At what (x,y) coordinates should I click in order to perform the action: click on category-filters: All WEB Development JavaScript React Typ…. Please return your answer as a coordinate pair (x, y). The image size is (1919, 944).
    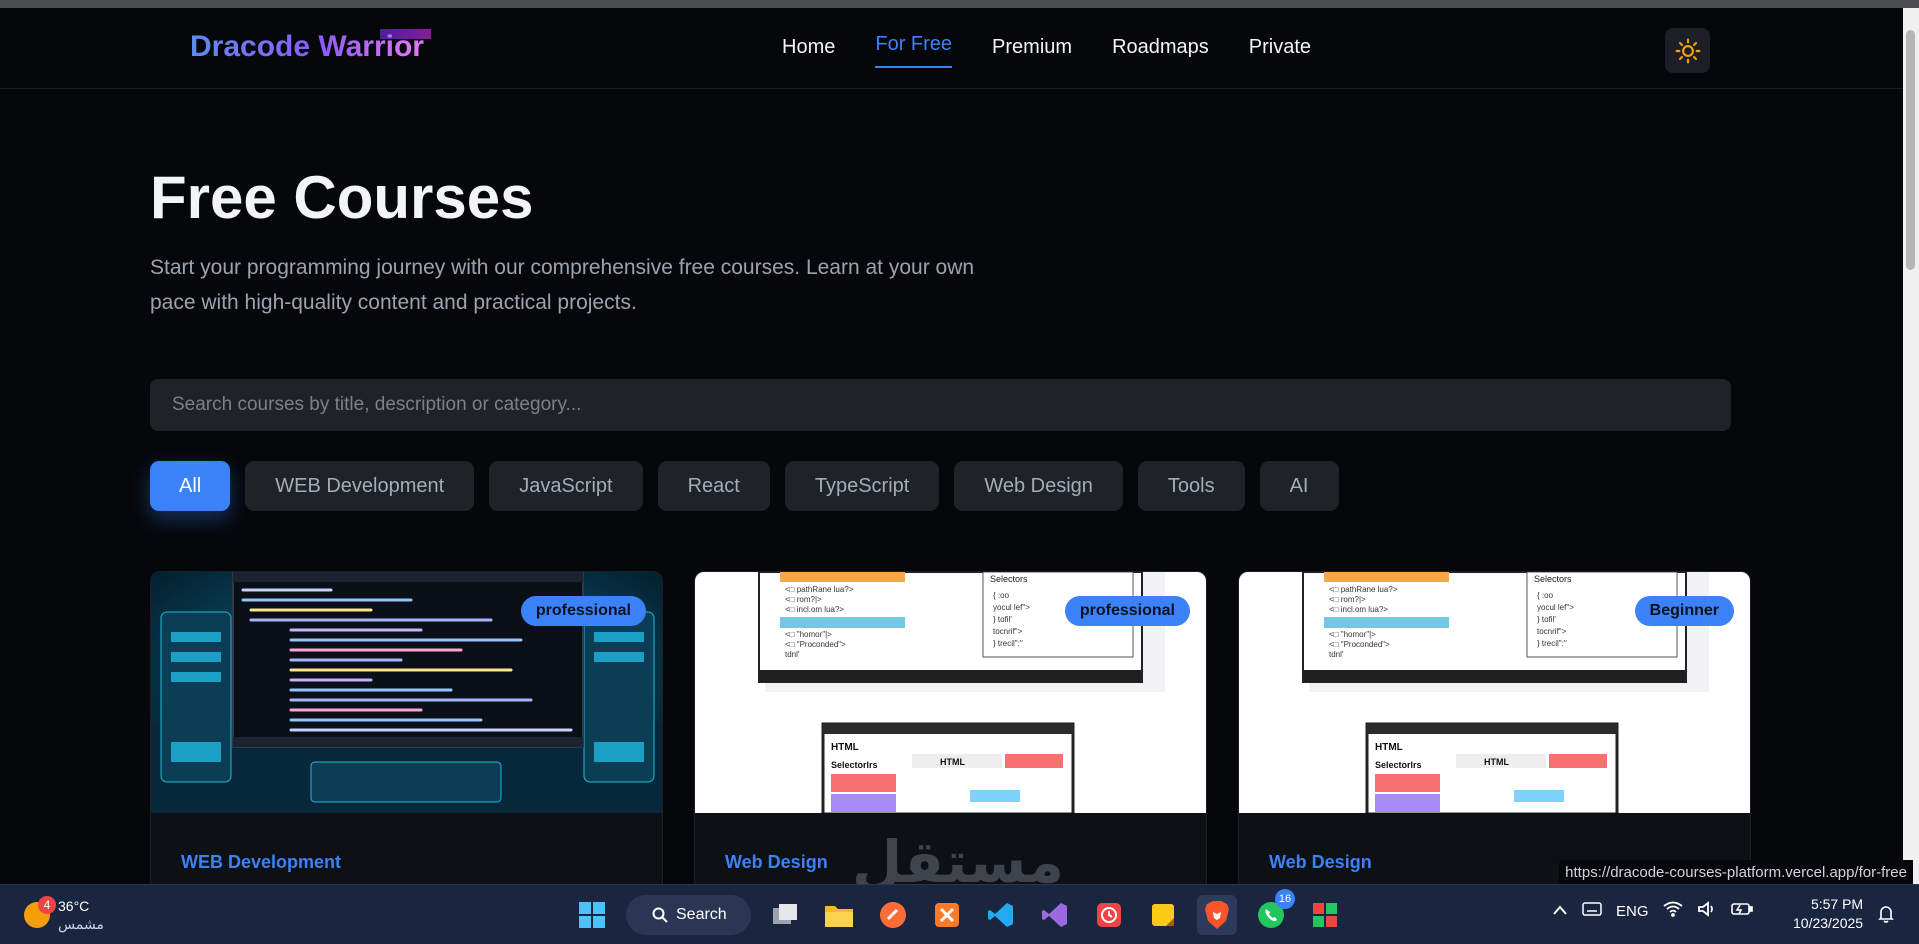
    Looking at the image, I should click on (744, 486).